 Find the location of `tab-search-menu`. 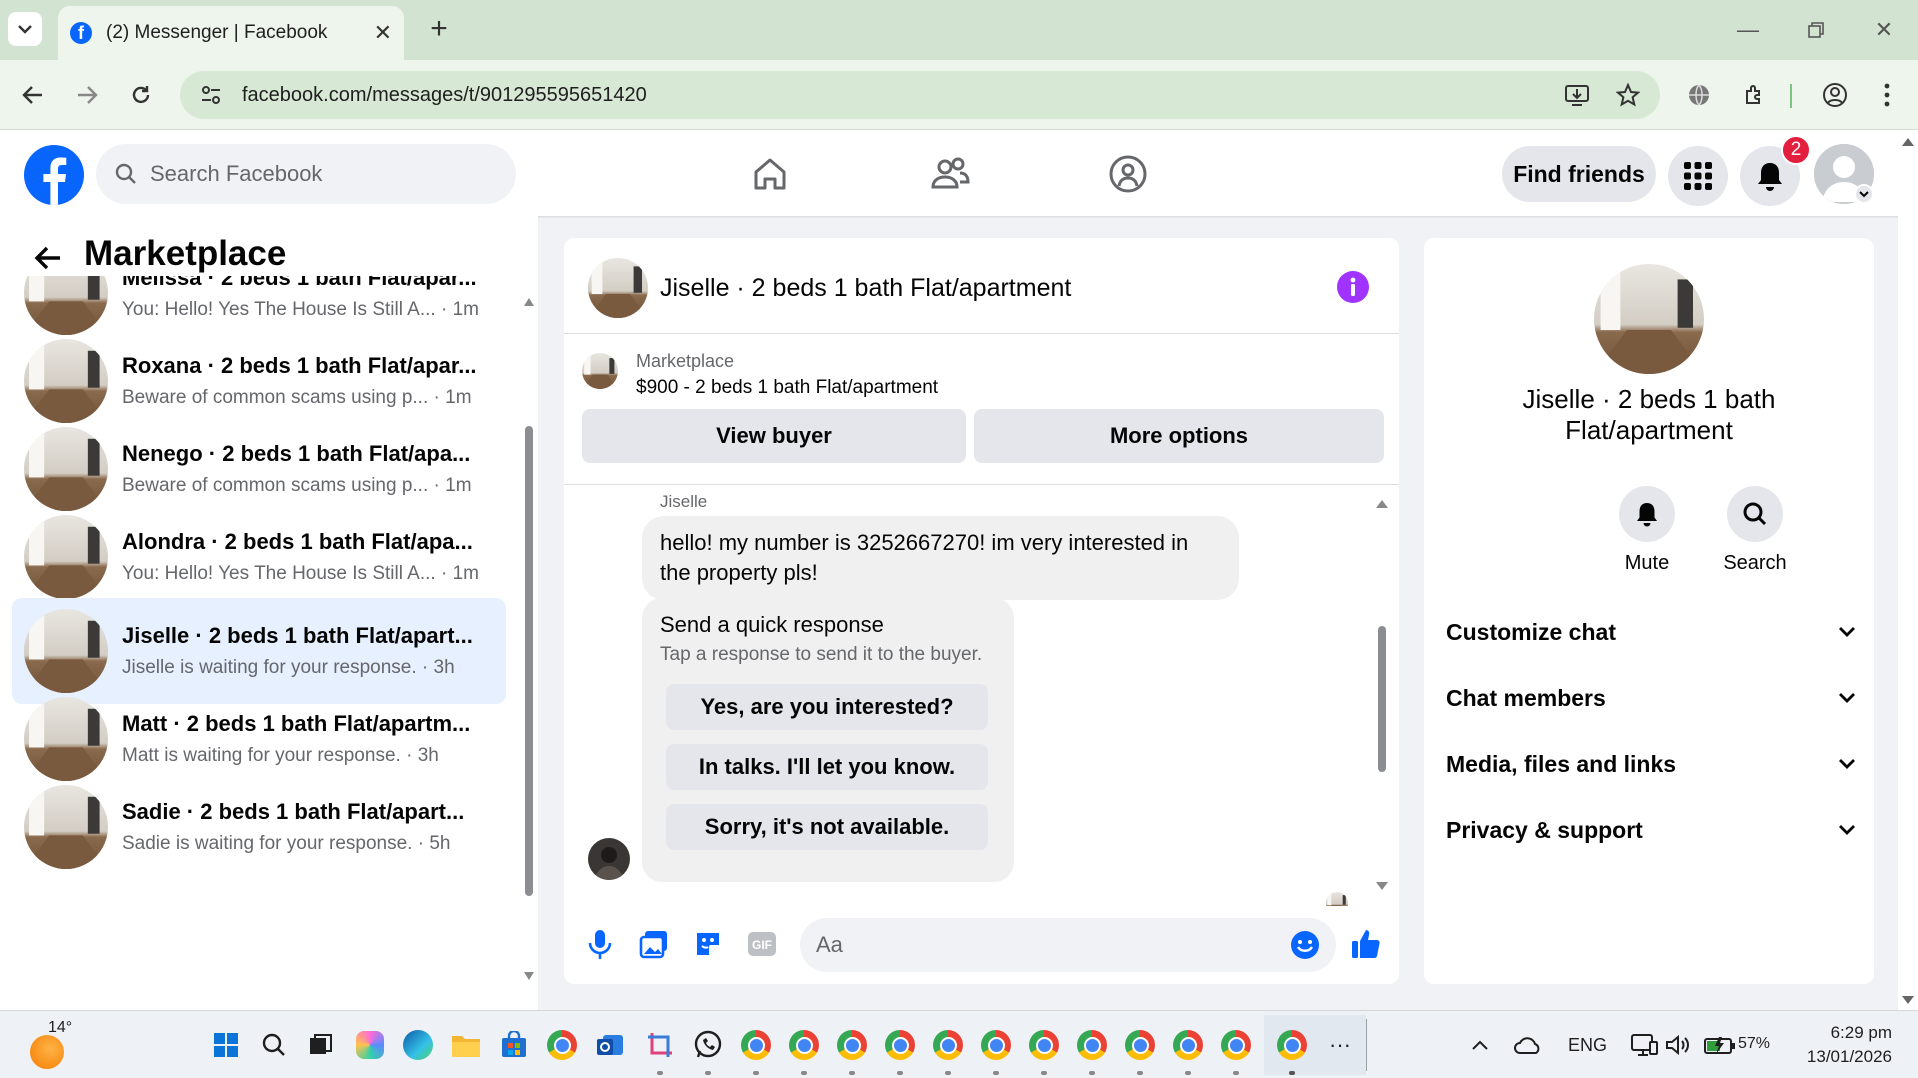

tab-search-menu is located at coordinates (25, 29).